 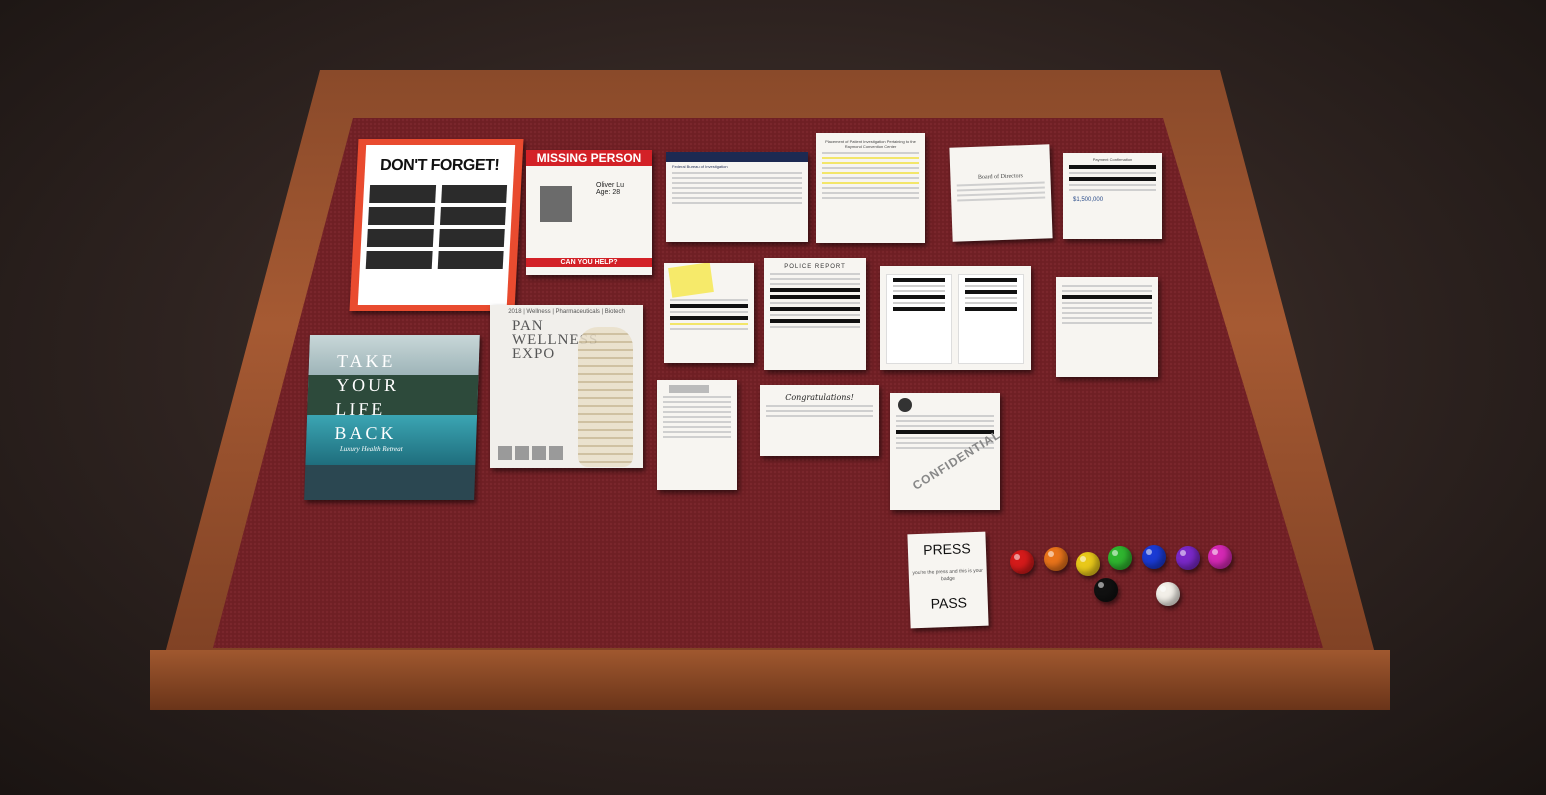 I want to click on press-pass-top: PRESS, so click(x=946, y=549).